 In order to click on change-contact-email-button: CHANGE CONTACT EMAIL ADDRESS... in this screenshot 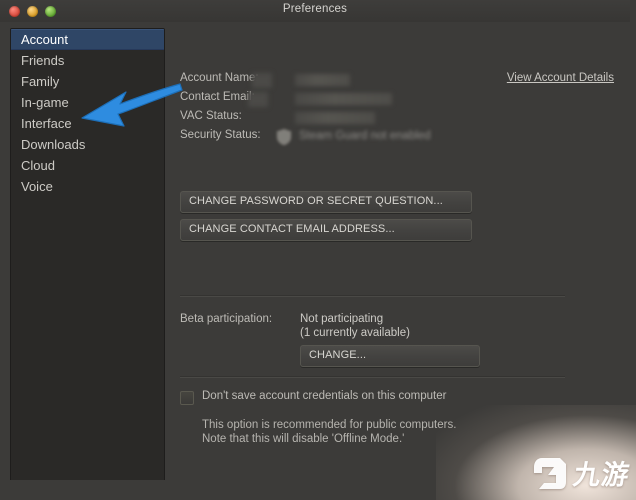, I will do `click(326, 230)`.